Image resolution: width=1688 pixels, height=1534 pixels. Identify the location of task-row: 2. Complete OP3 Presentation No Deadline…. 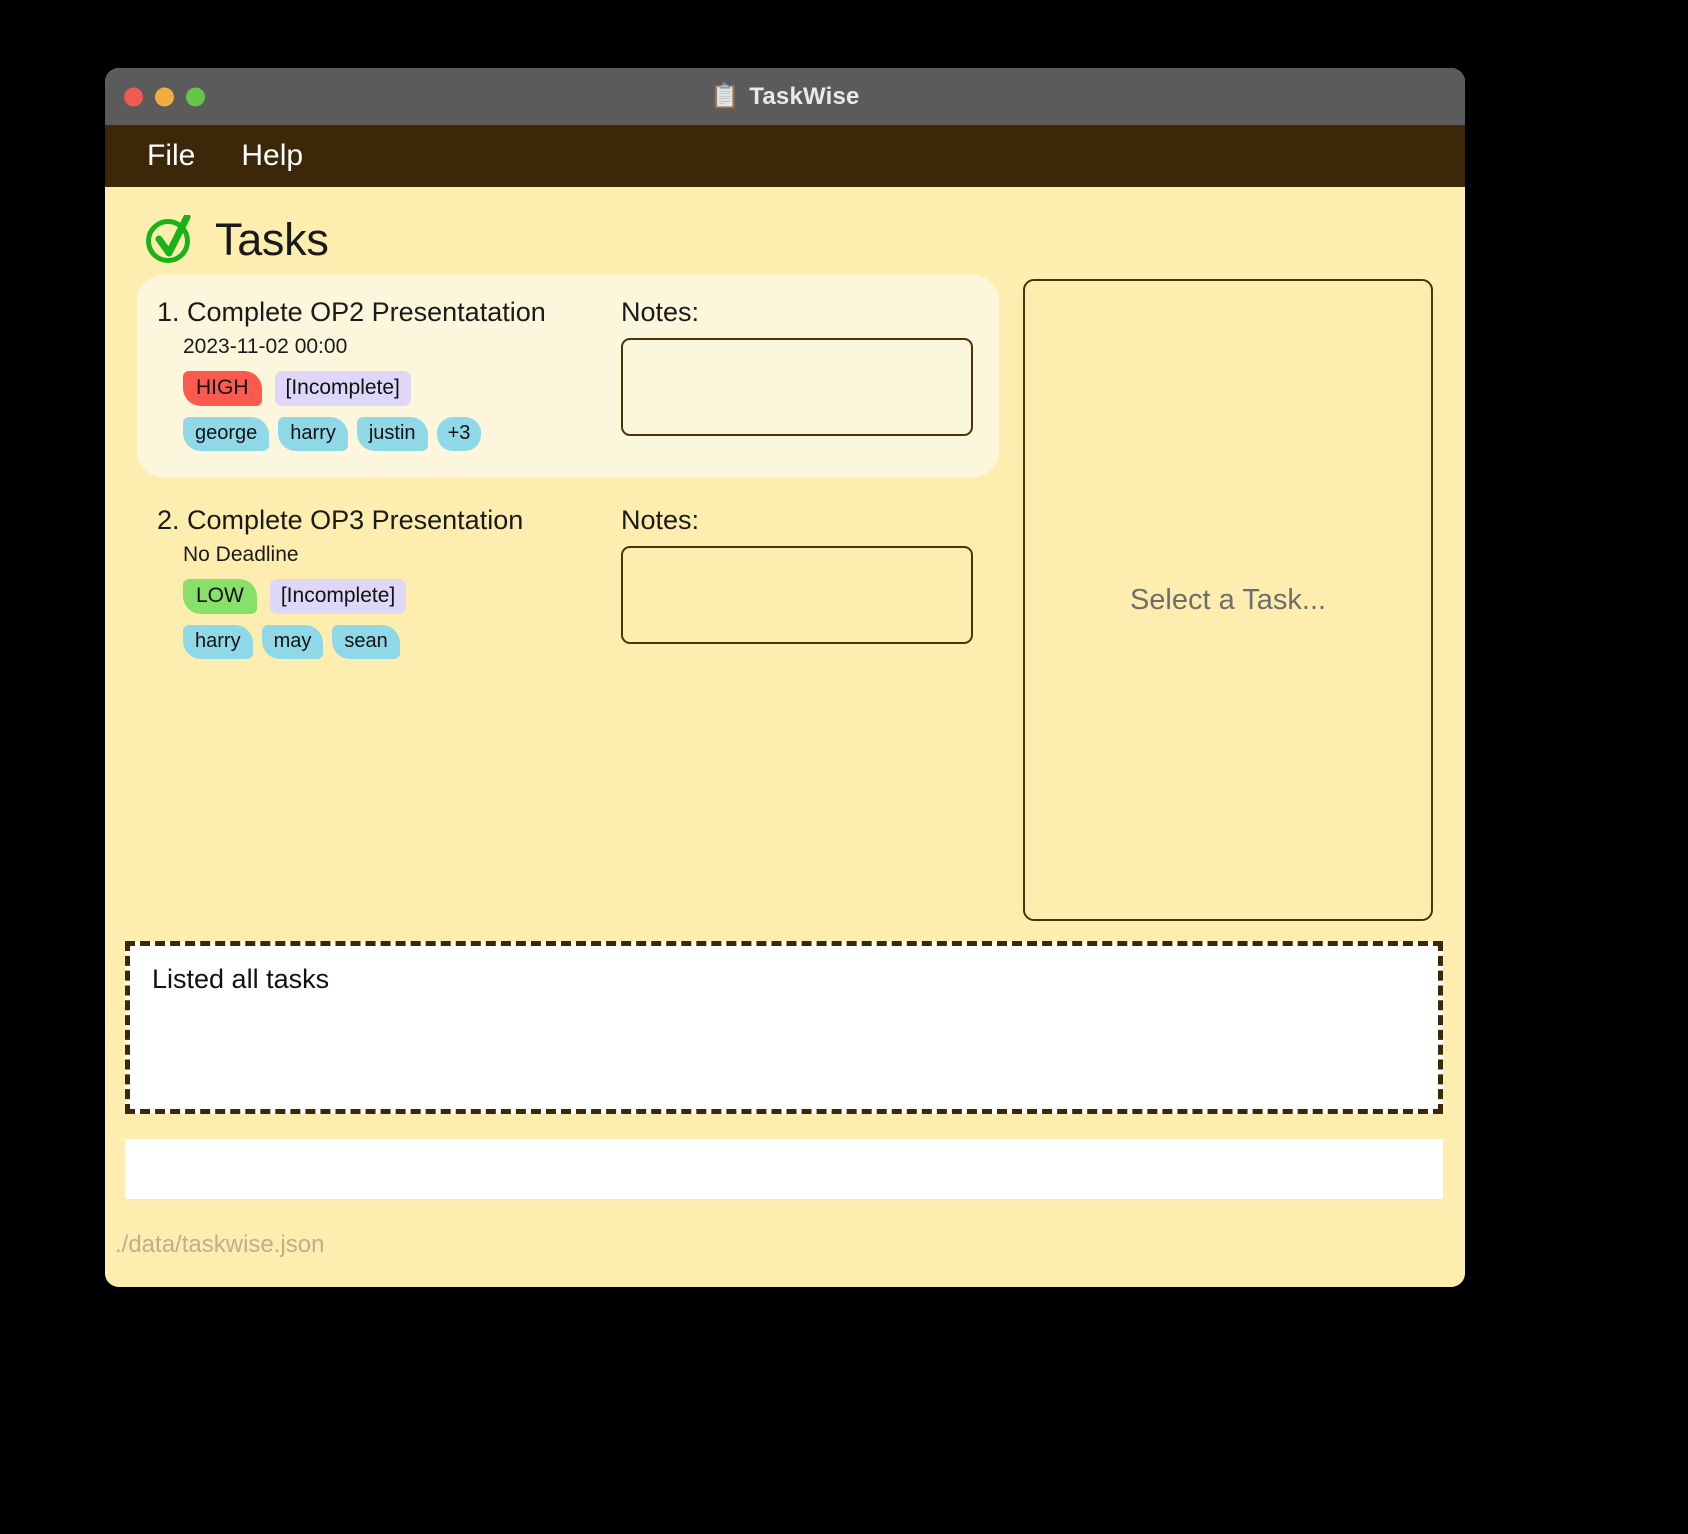
(568, 584).